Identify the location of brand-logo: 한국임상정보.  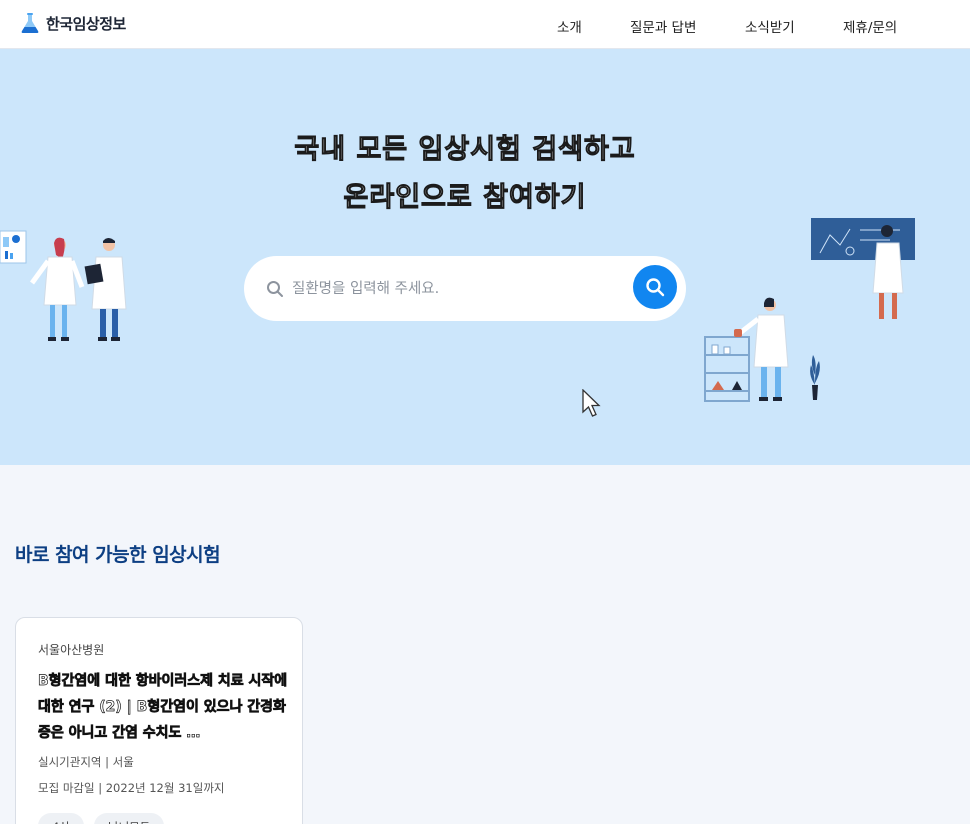
(73, 23).